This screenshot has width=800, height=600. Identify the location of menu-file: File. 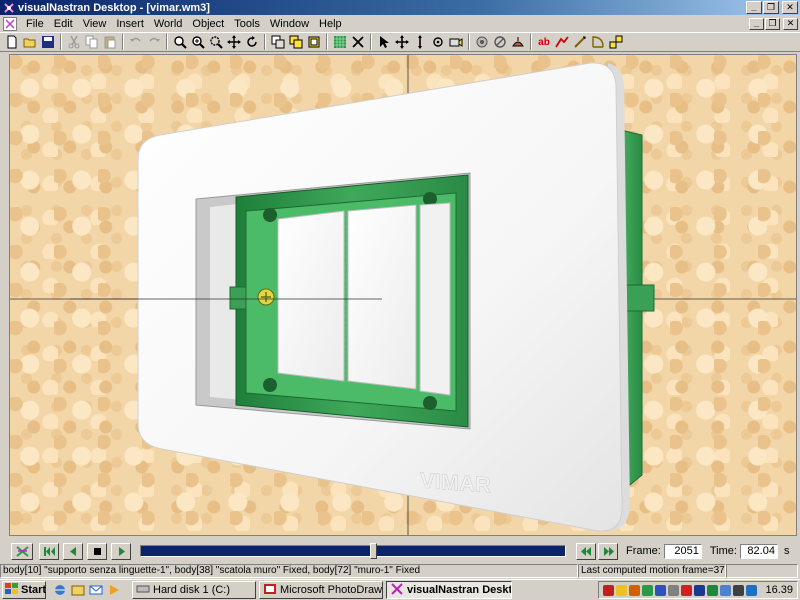
(35, 24).